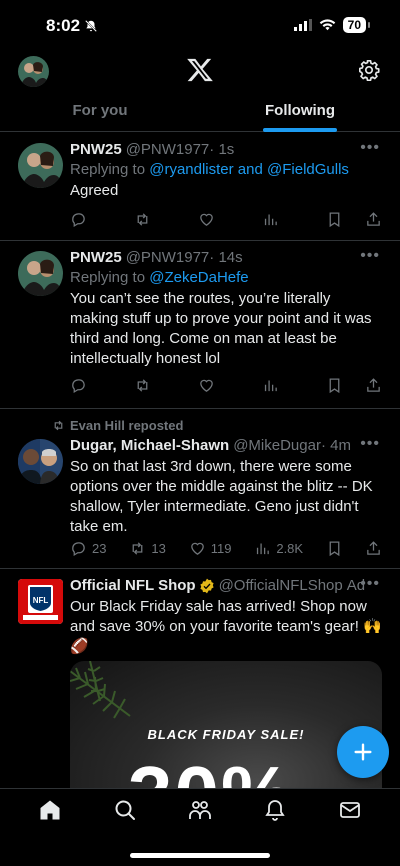 The height and width of the screenshot is (866, 400). What do you see at coordinates (133, 585) in the screenshot?
I see `author-name: Official NFL Shop` at bounding box center [133, 585].